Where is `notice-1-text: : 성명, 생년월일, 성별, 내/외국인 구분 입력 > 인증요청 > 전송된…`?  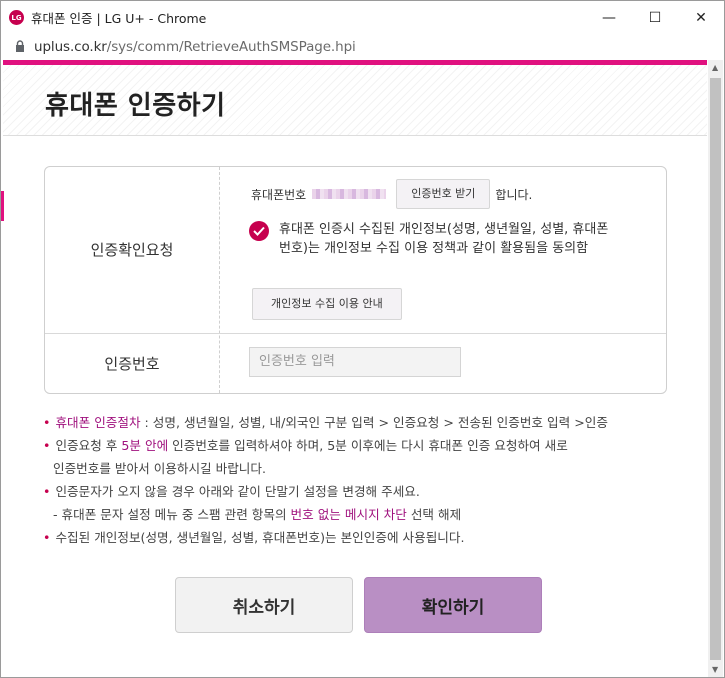
notice-1-text: : 성명, 생년월일, 성별, 내/외국인 구분 입력 > 인증요청 > 전송된… is located at coordinates (374, 422).